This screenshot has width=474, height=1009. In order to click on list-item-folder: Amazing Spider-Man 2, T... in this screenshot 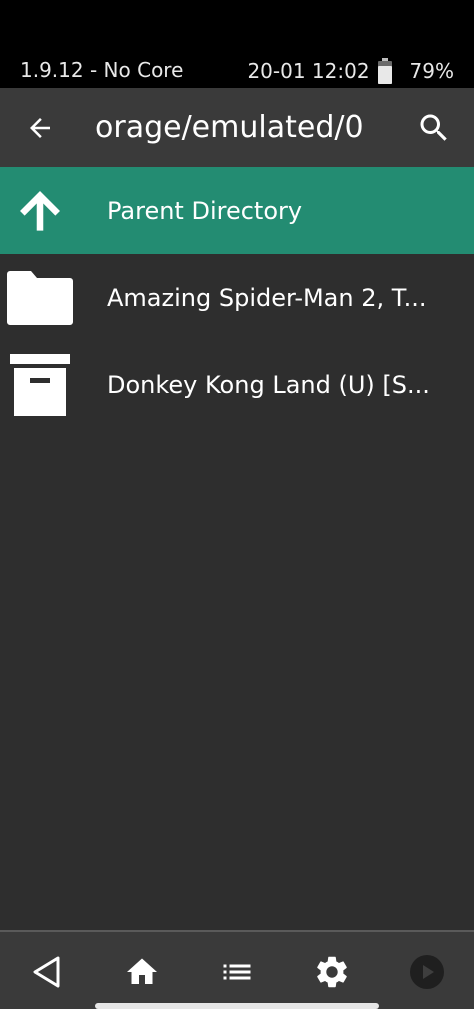, I will do `click(237, 297)`.